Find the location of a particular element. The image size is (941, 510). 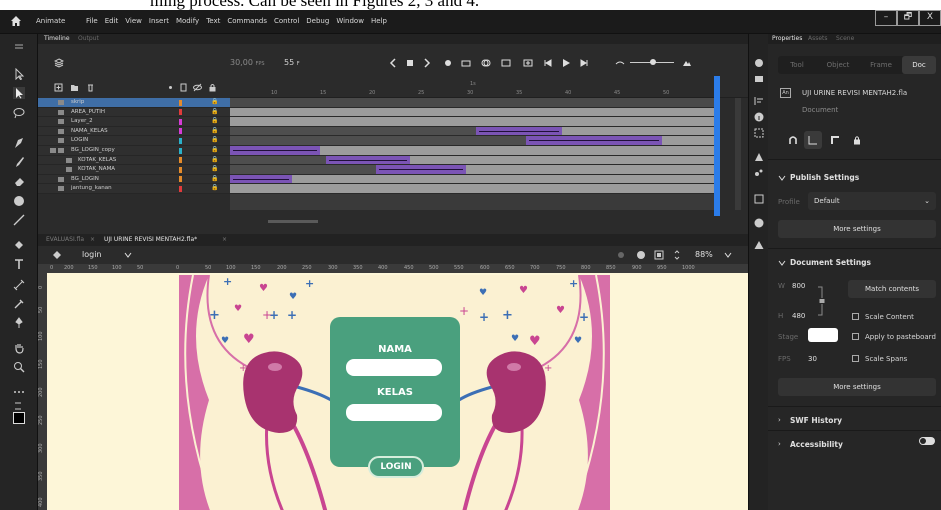

layer-row-nama-kelas: NAMA_KELAS 🔒 is located at coordinates (134, 131).